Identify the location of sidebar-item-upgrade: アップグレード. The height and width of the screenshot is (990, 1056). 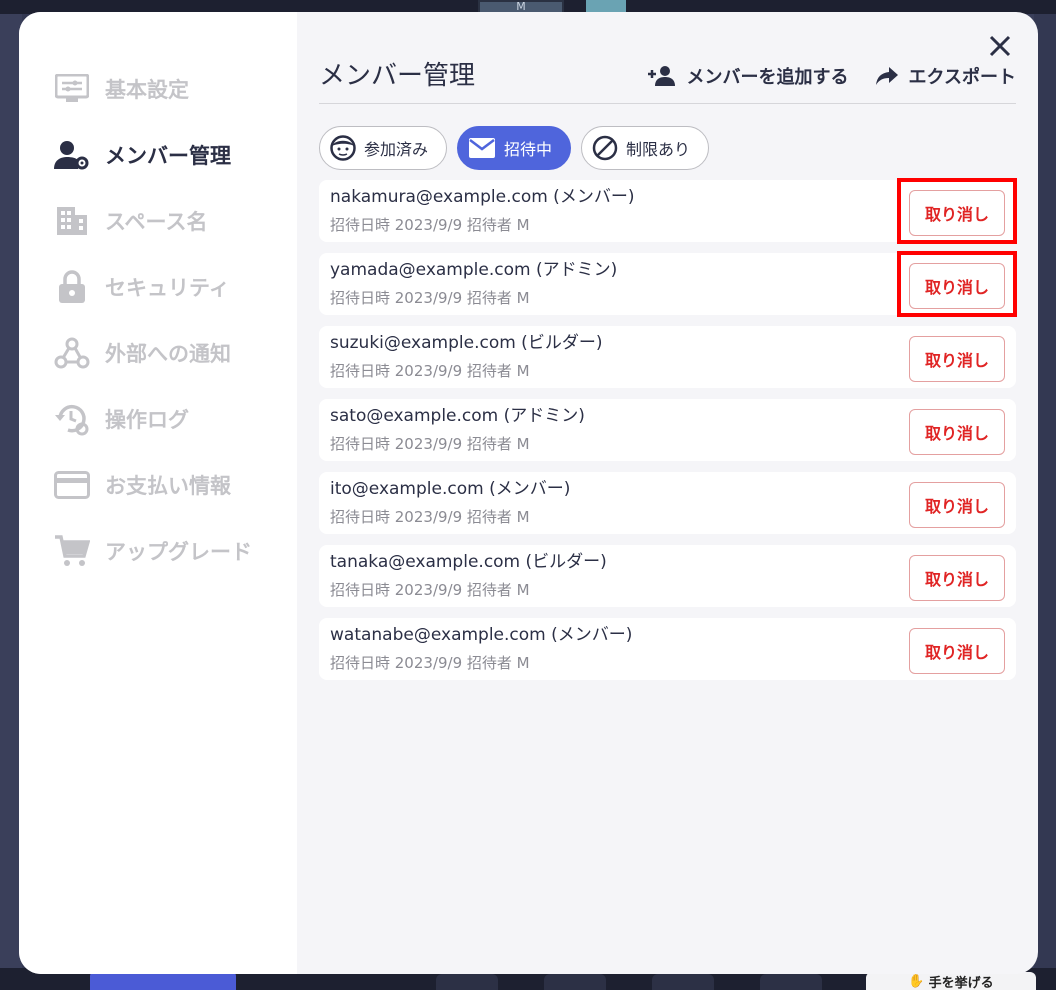
(175, 551).